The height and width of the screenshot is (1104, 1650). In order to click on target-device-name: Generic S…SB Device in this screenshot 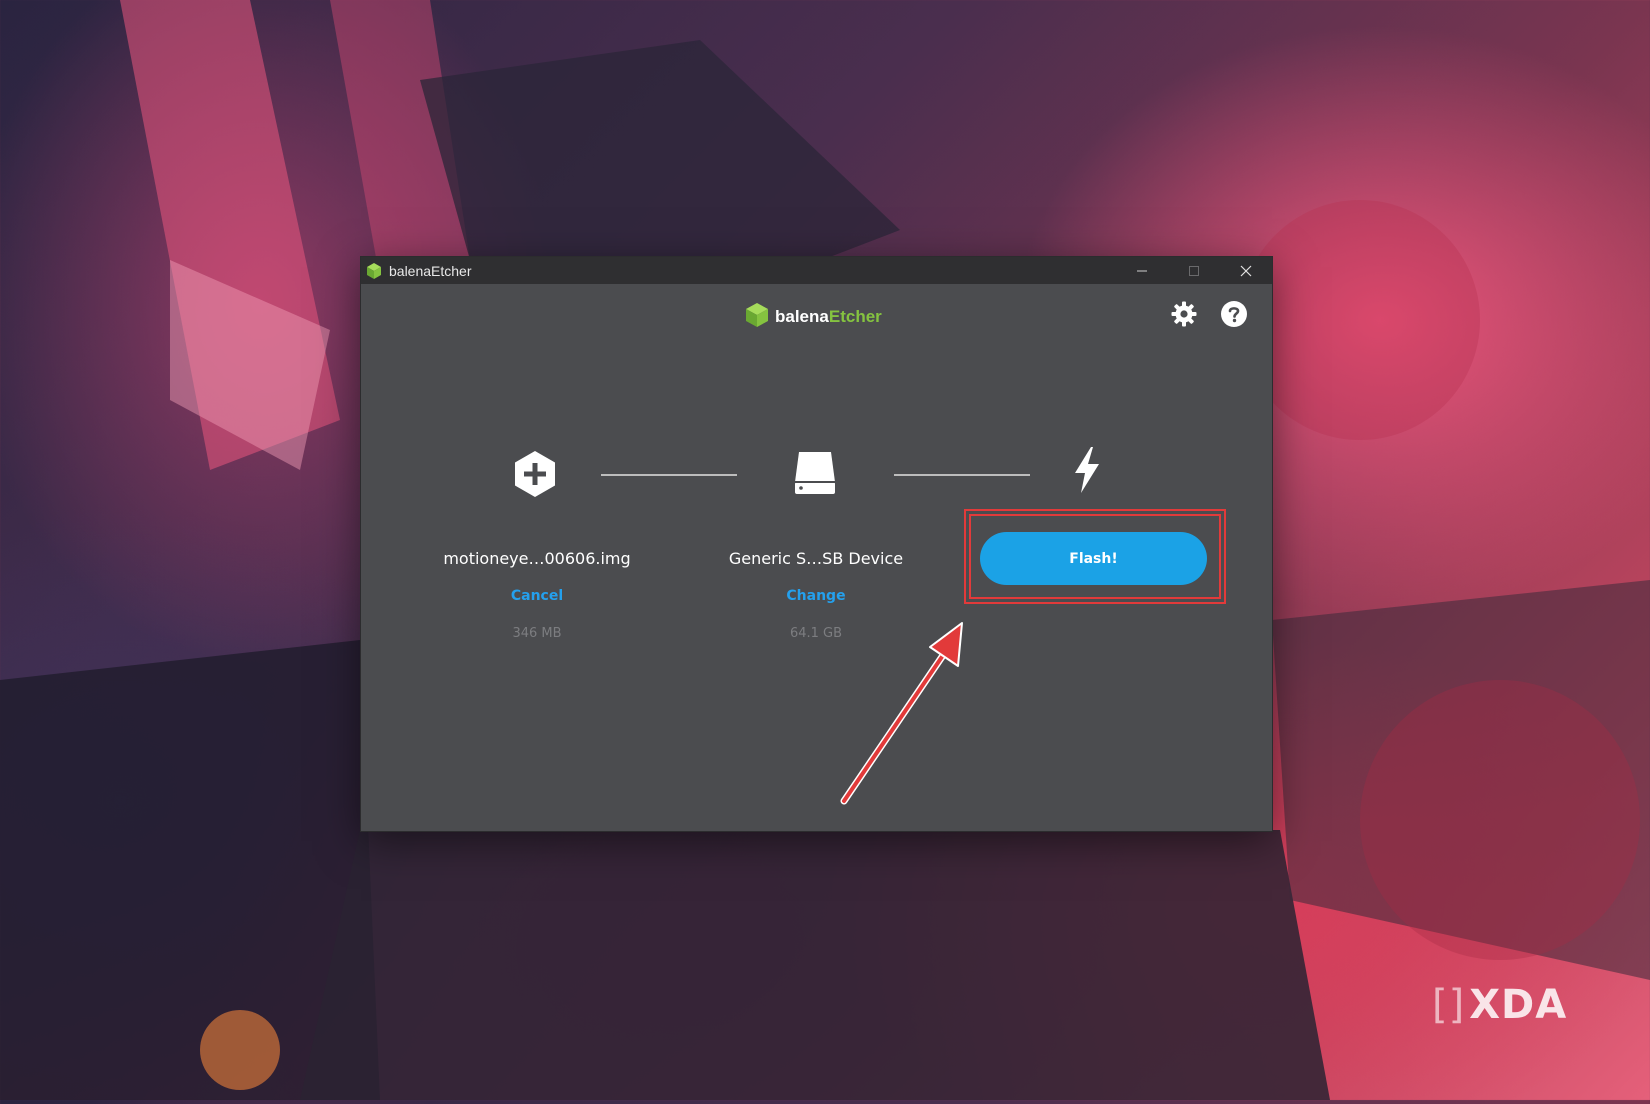, I will do `click(816, 558)`.